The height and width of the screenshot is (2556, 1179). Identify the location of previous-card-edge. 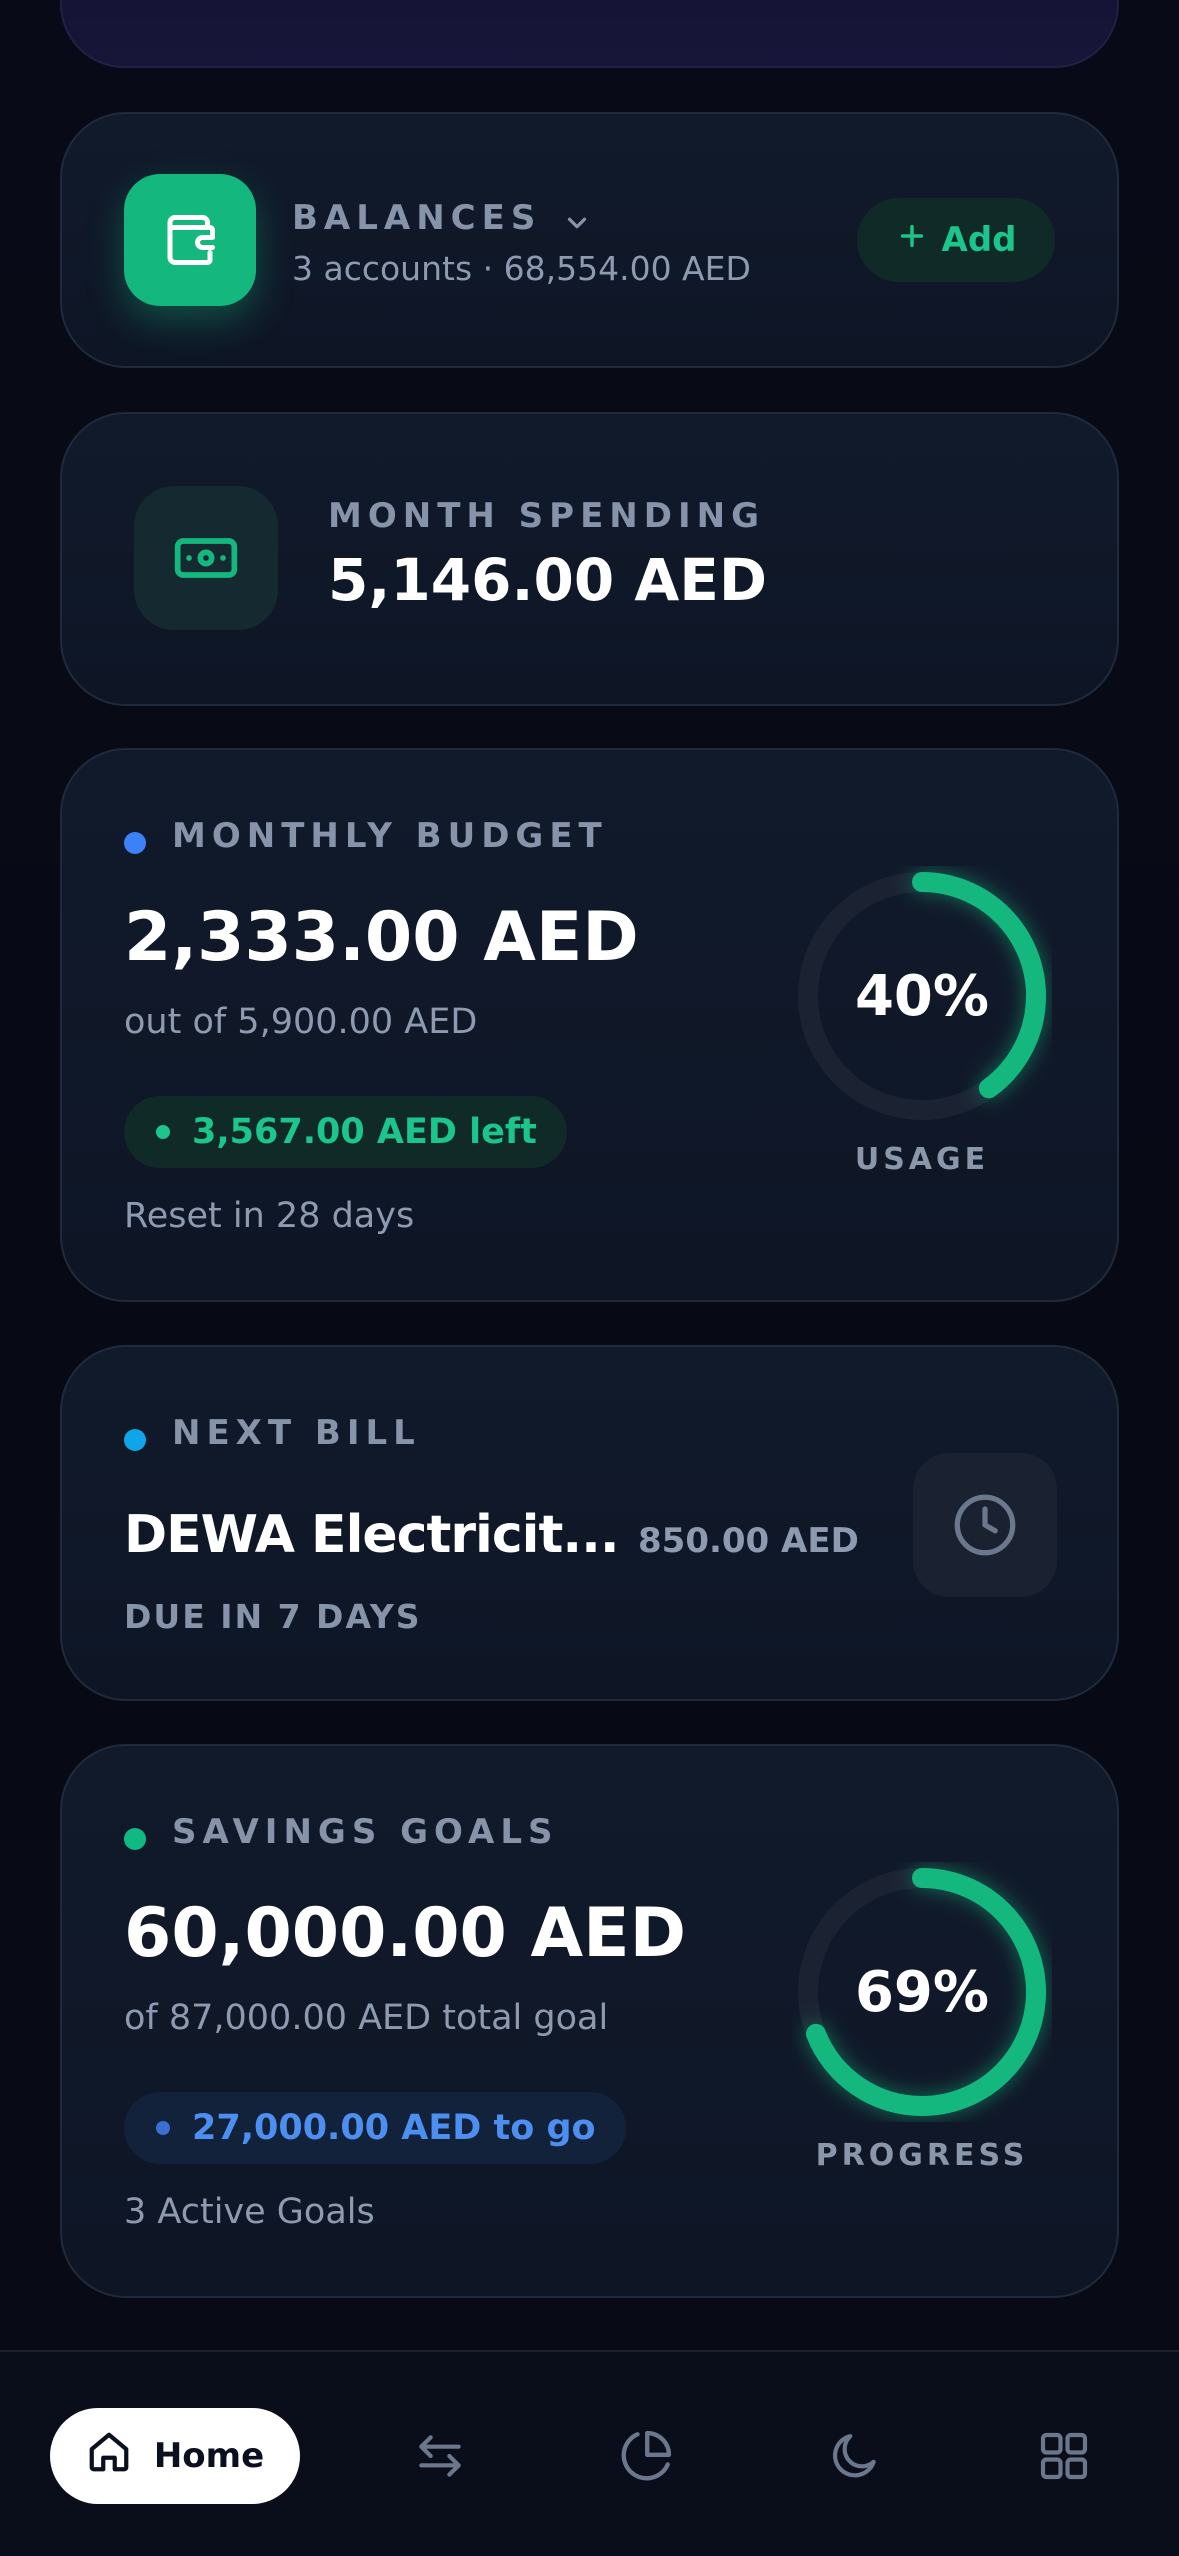
(589, 34).